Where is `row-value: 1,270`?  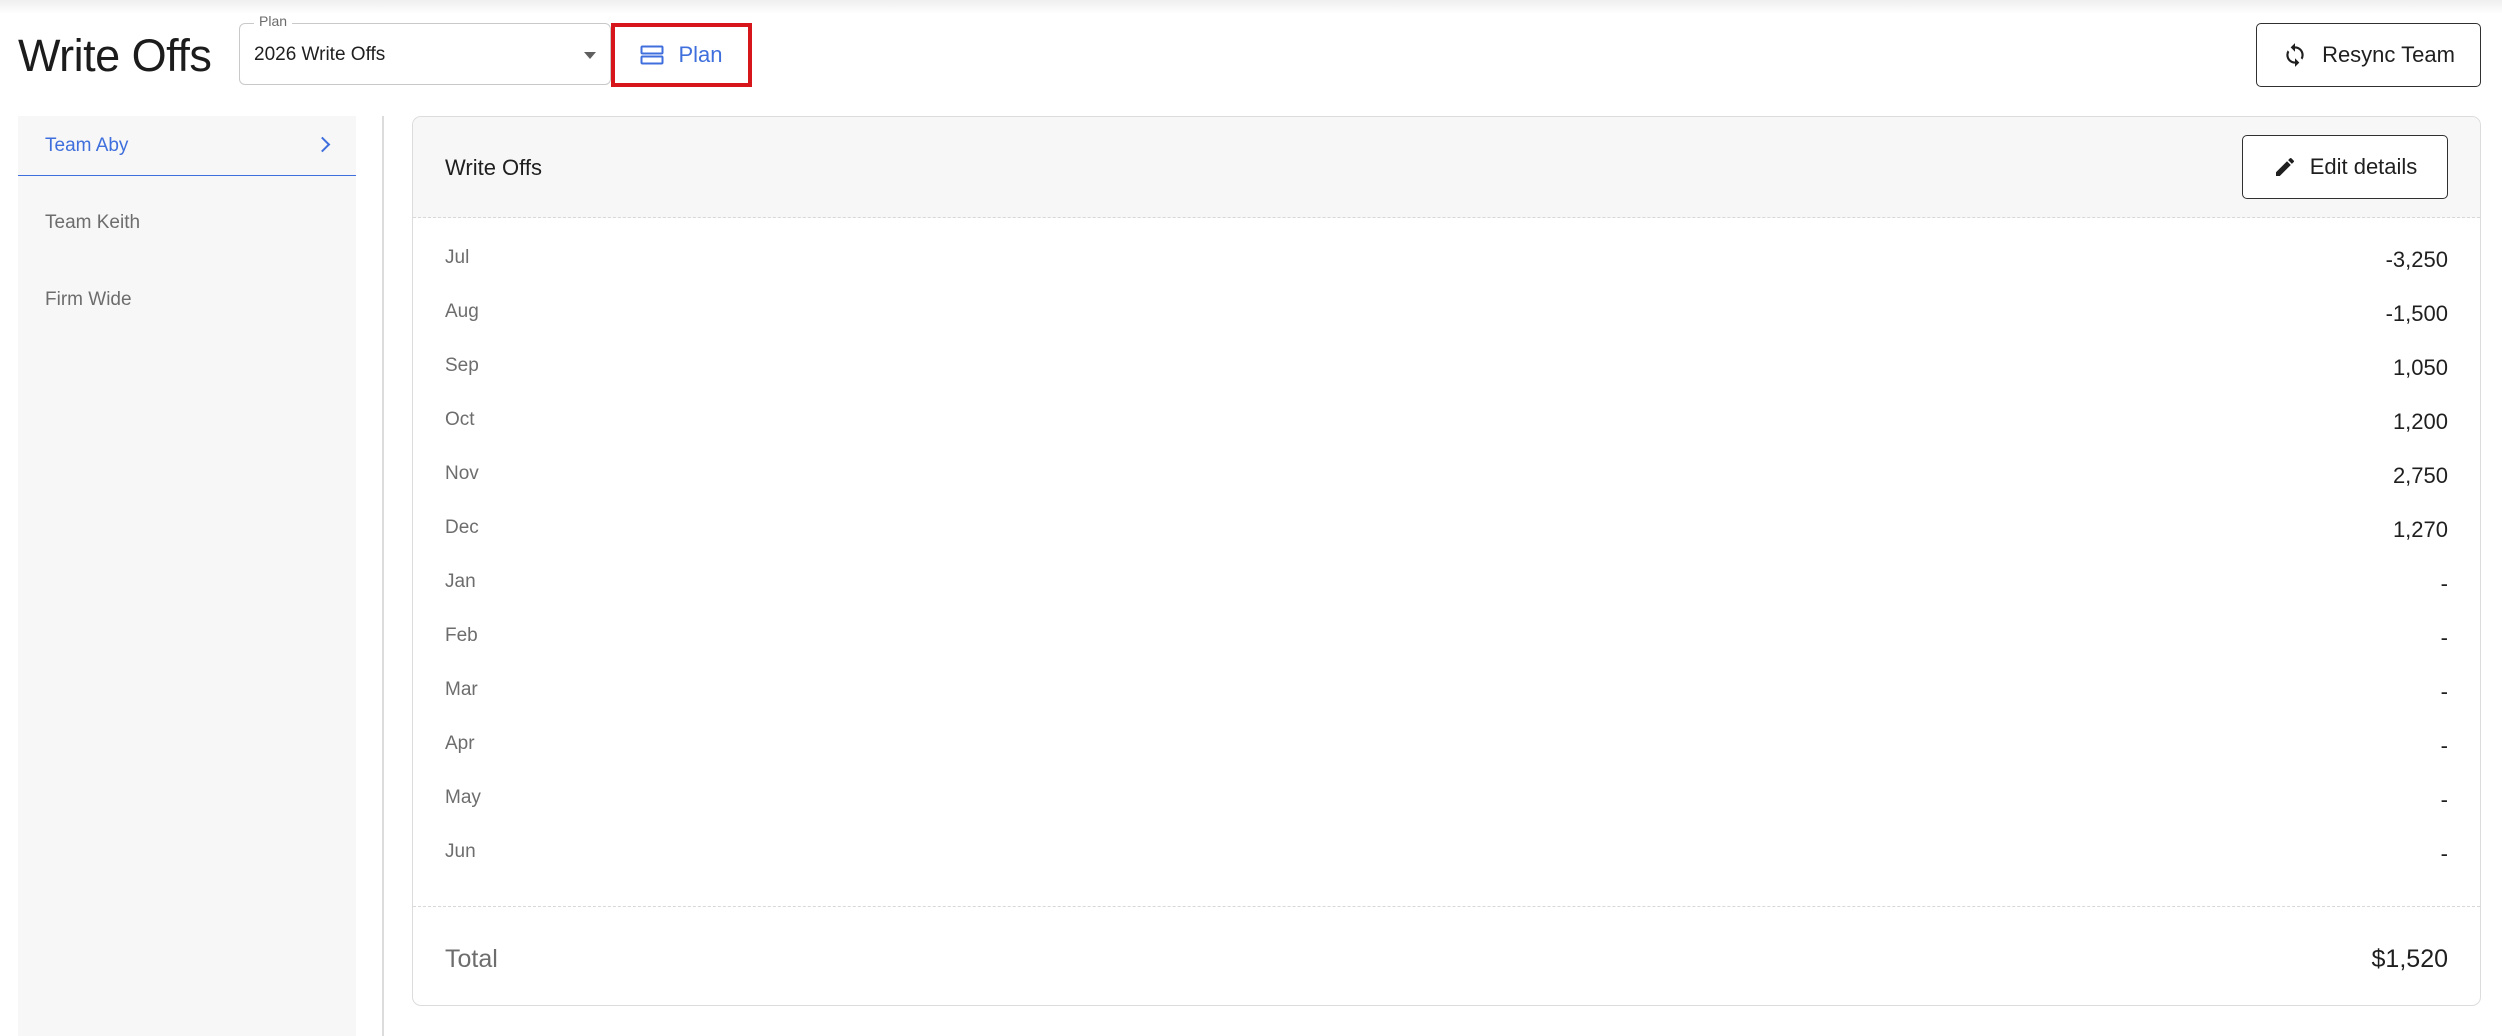
row-value: 1,270 is located at coordinates (2420, 529).